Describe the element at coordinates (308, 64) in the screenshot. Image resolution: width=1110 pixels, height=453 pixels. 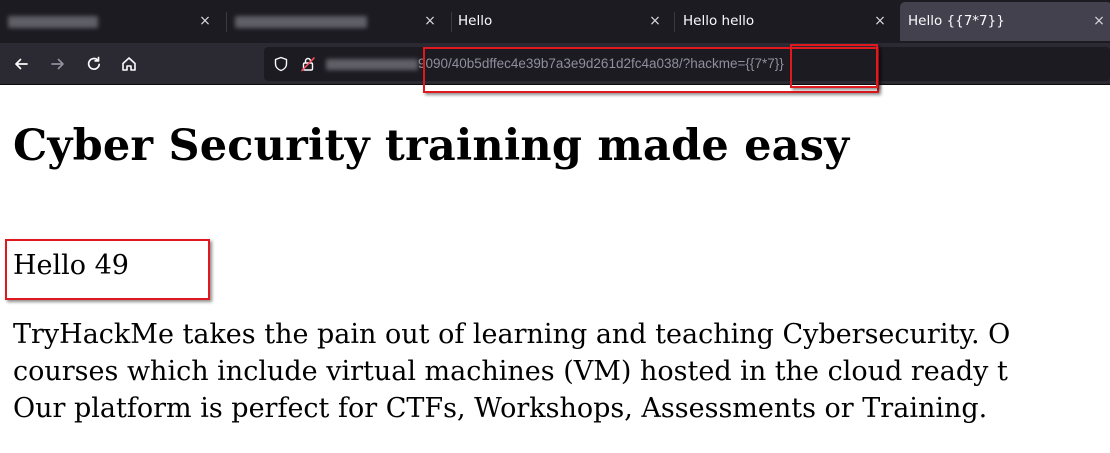
I see `insecure-lock-icon` at that location.